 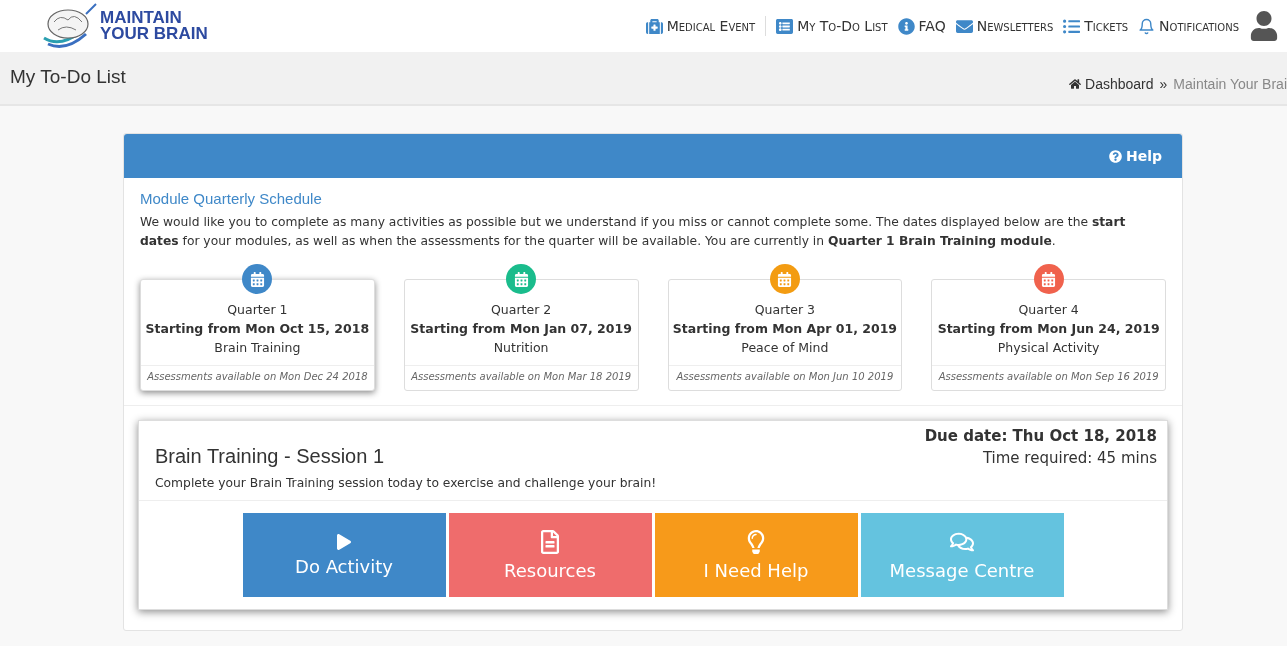 What do you see at coordinates (1115, 156) in the screenshot?
I see `question-icon` at bounding box center [1115, 156].